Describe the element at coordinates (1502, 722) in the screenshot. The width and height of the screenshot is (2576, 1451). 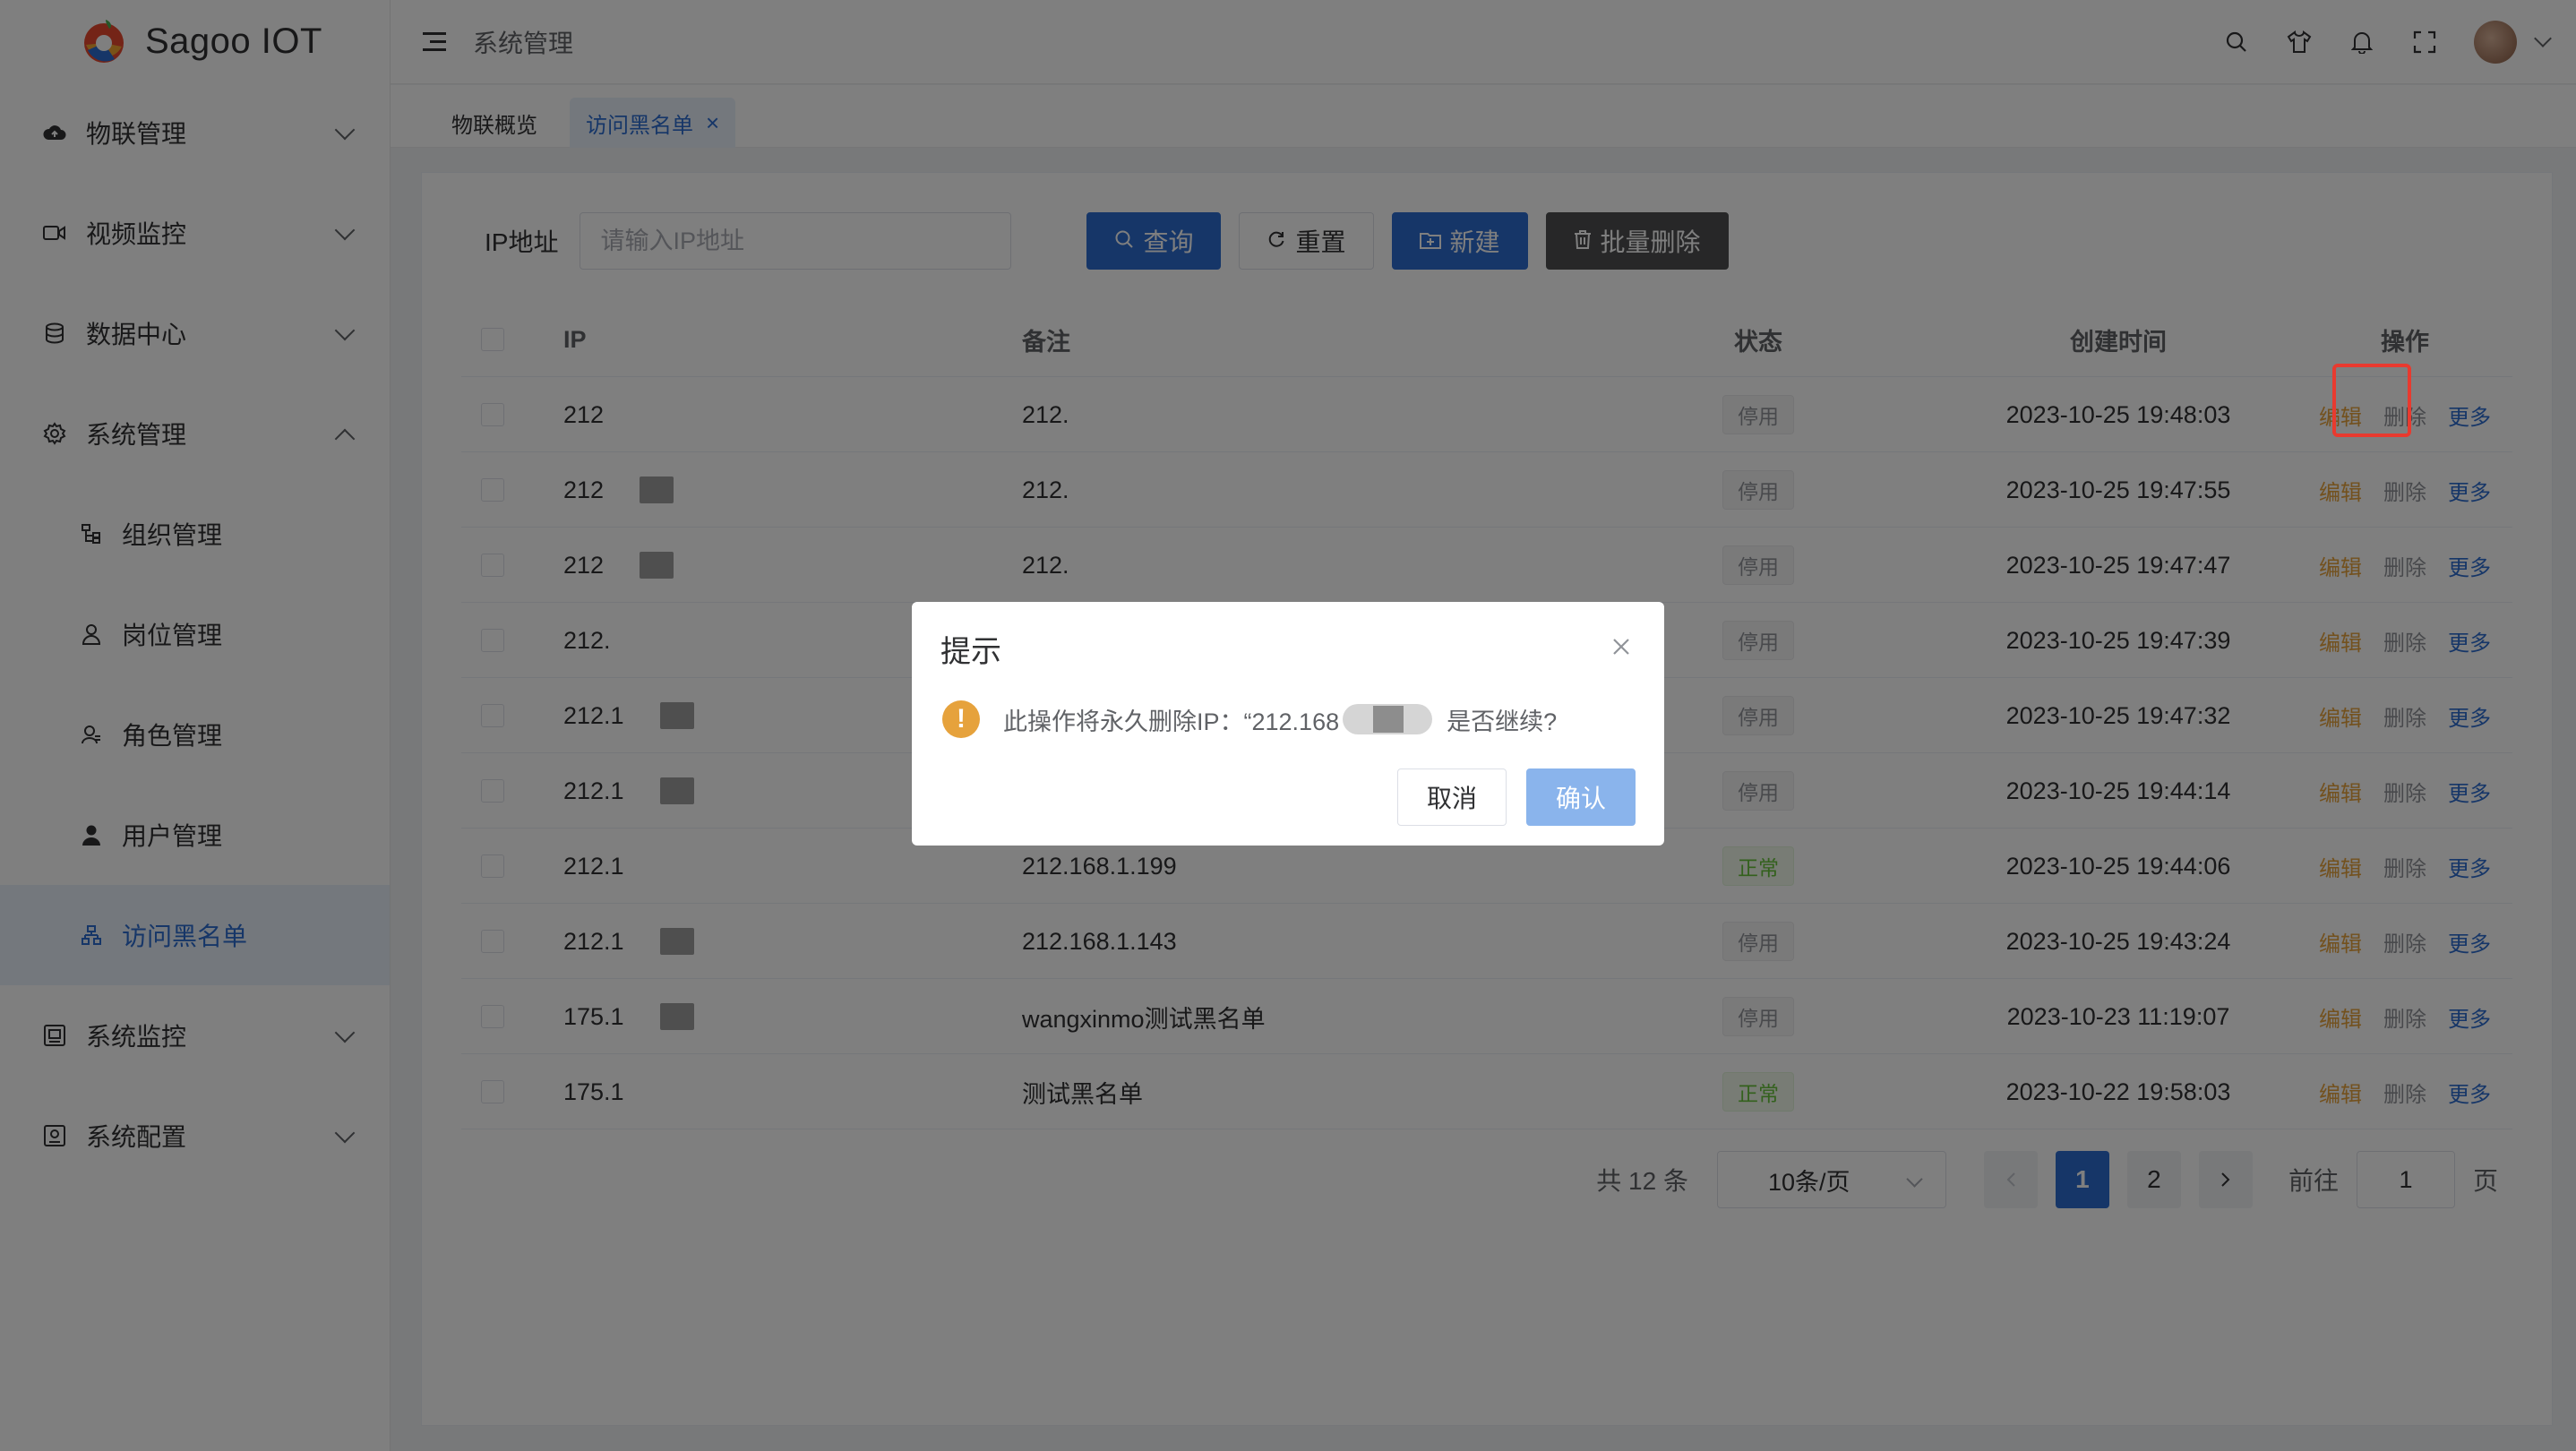
I see `dialog-message-suffix: 是否继续?` at that location.